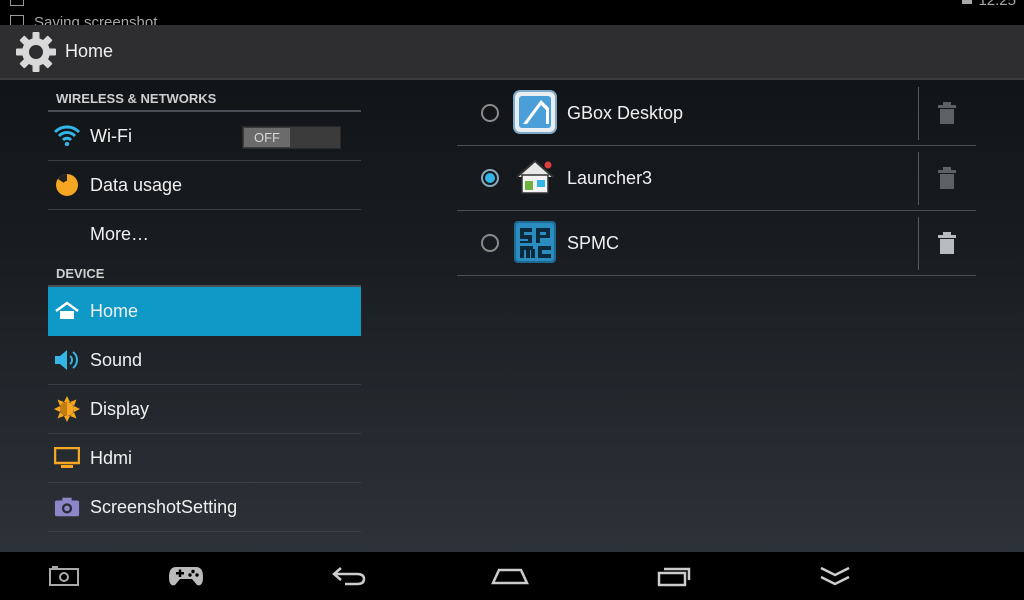 The width and height of the screenshot is (1024, 600). What do you see at coordinates (716, 113) in the screenshot?
I see `app-row-gbox-desktop: GBox Desktop` at bounding box center [716, 113].